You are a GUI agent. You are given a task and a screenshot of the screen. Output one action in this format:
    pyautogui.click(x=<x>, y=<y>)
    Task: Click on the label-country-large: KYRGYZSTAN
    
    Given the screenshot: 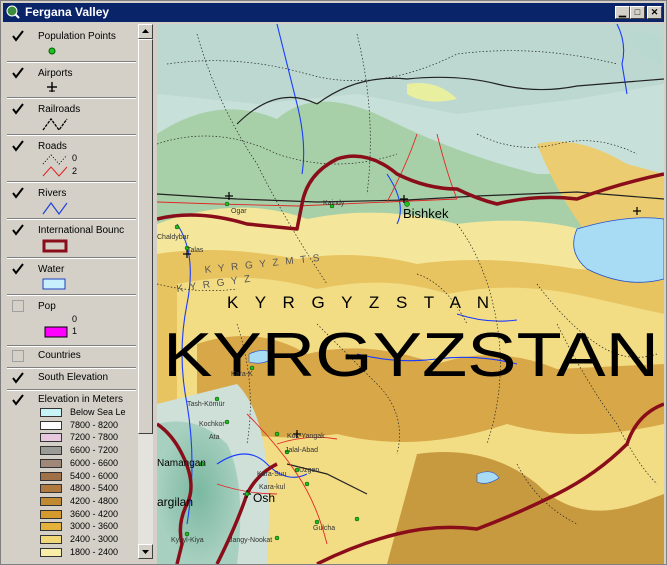 What is the action you would take?
    pyautogui.click(x=411, y=355)
    